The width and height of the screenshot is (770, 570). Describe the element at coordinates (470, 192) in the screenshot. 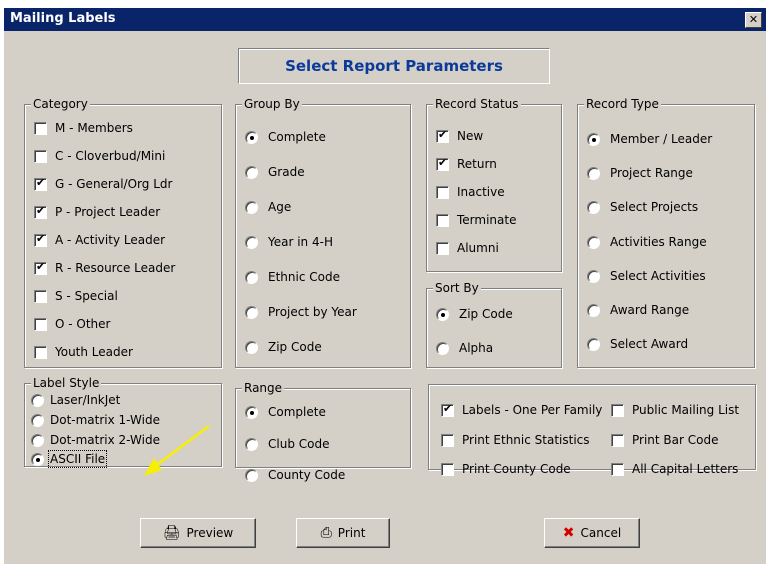

I see `record-status-inactive: Inactive` at that location.